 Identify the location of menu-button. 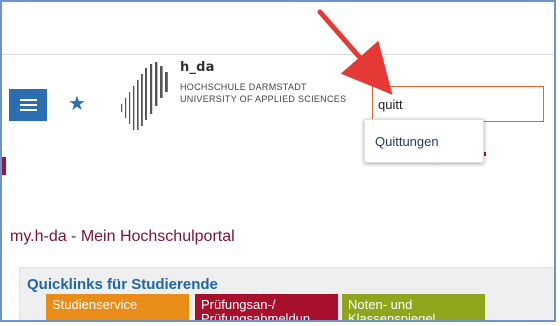
(28, 105).